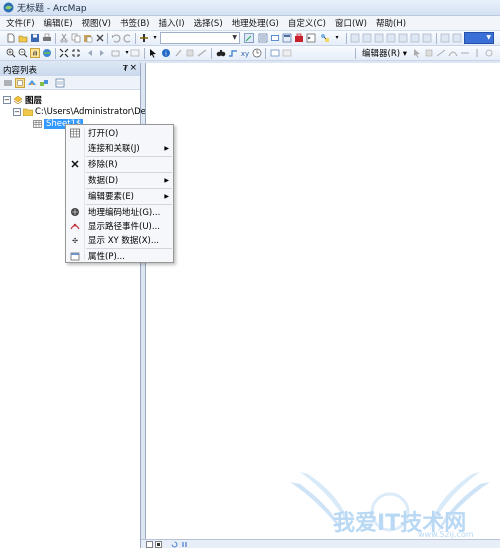  Describe the element at coordinates (119, 196) in the screenshot. I see `menu-item-edit-features: 编辑要素(E) ▶` at that location.